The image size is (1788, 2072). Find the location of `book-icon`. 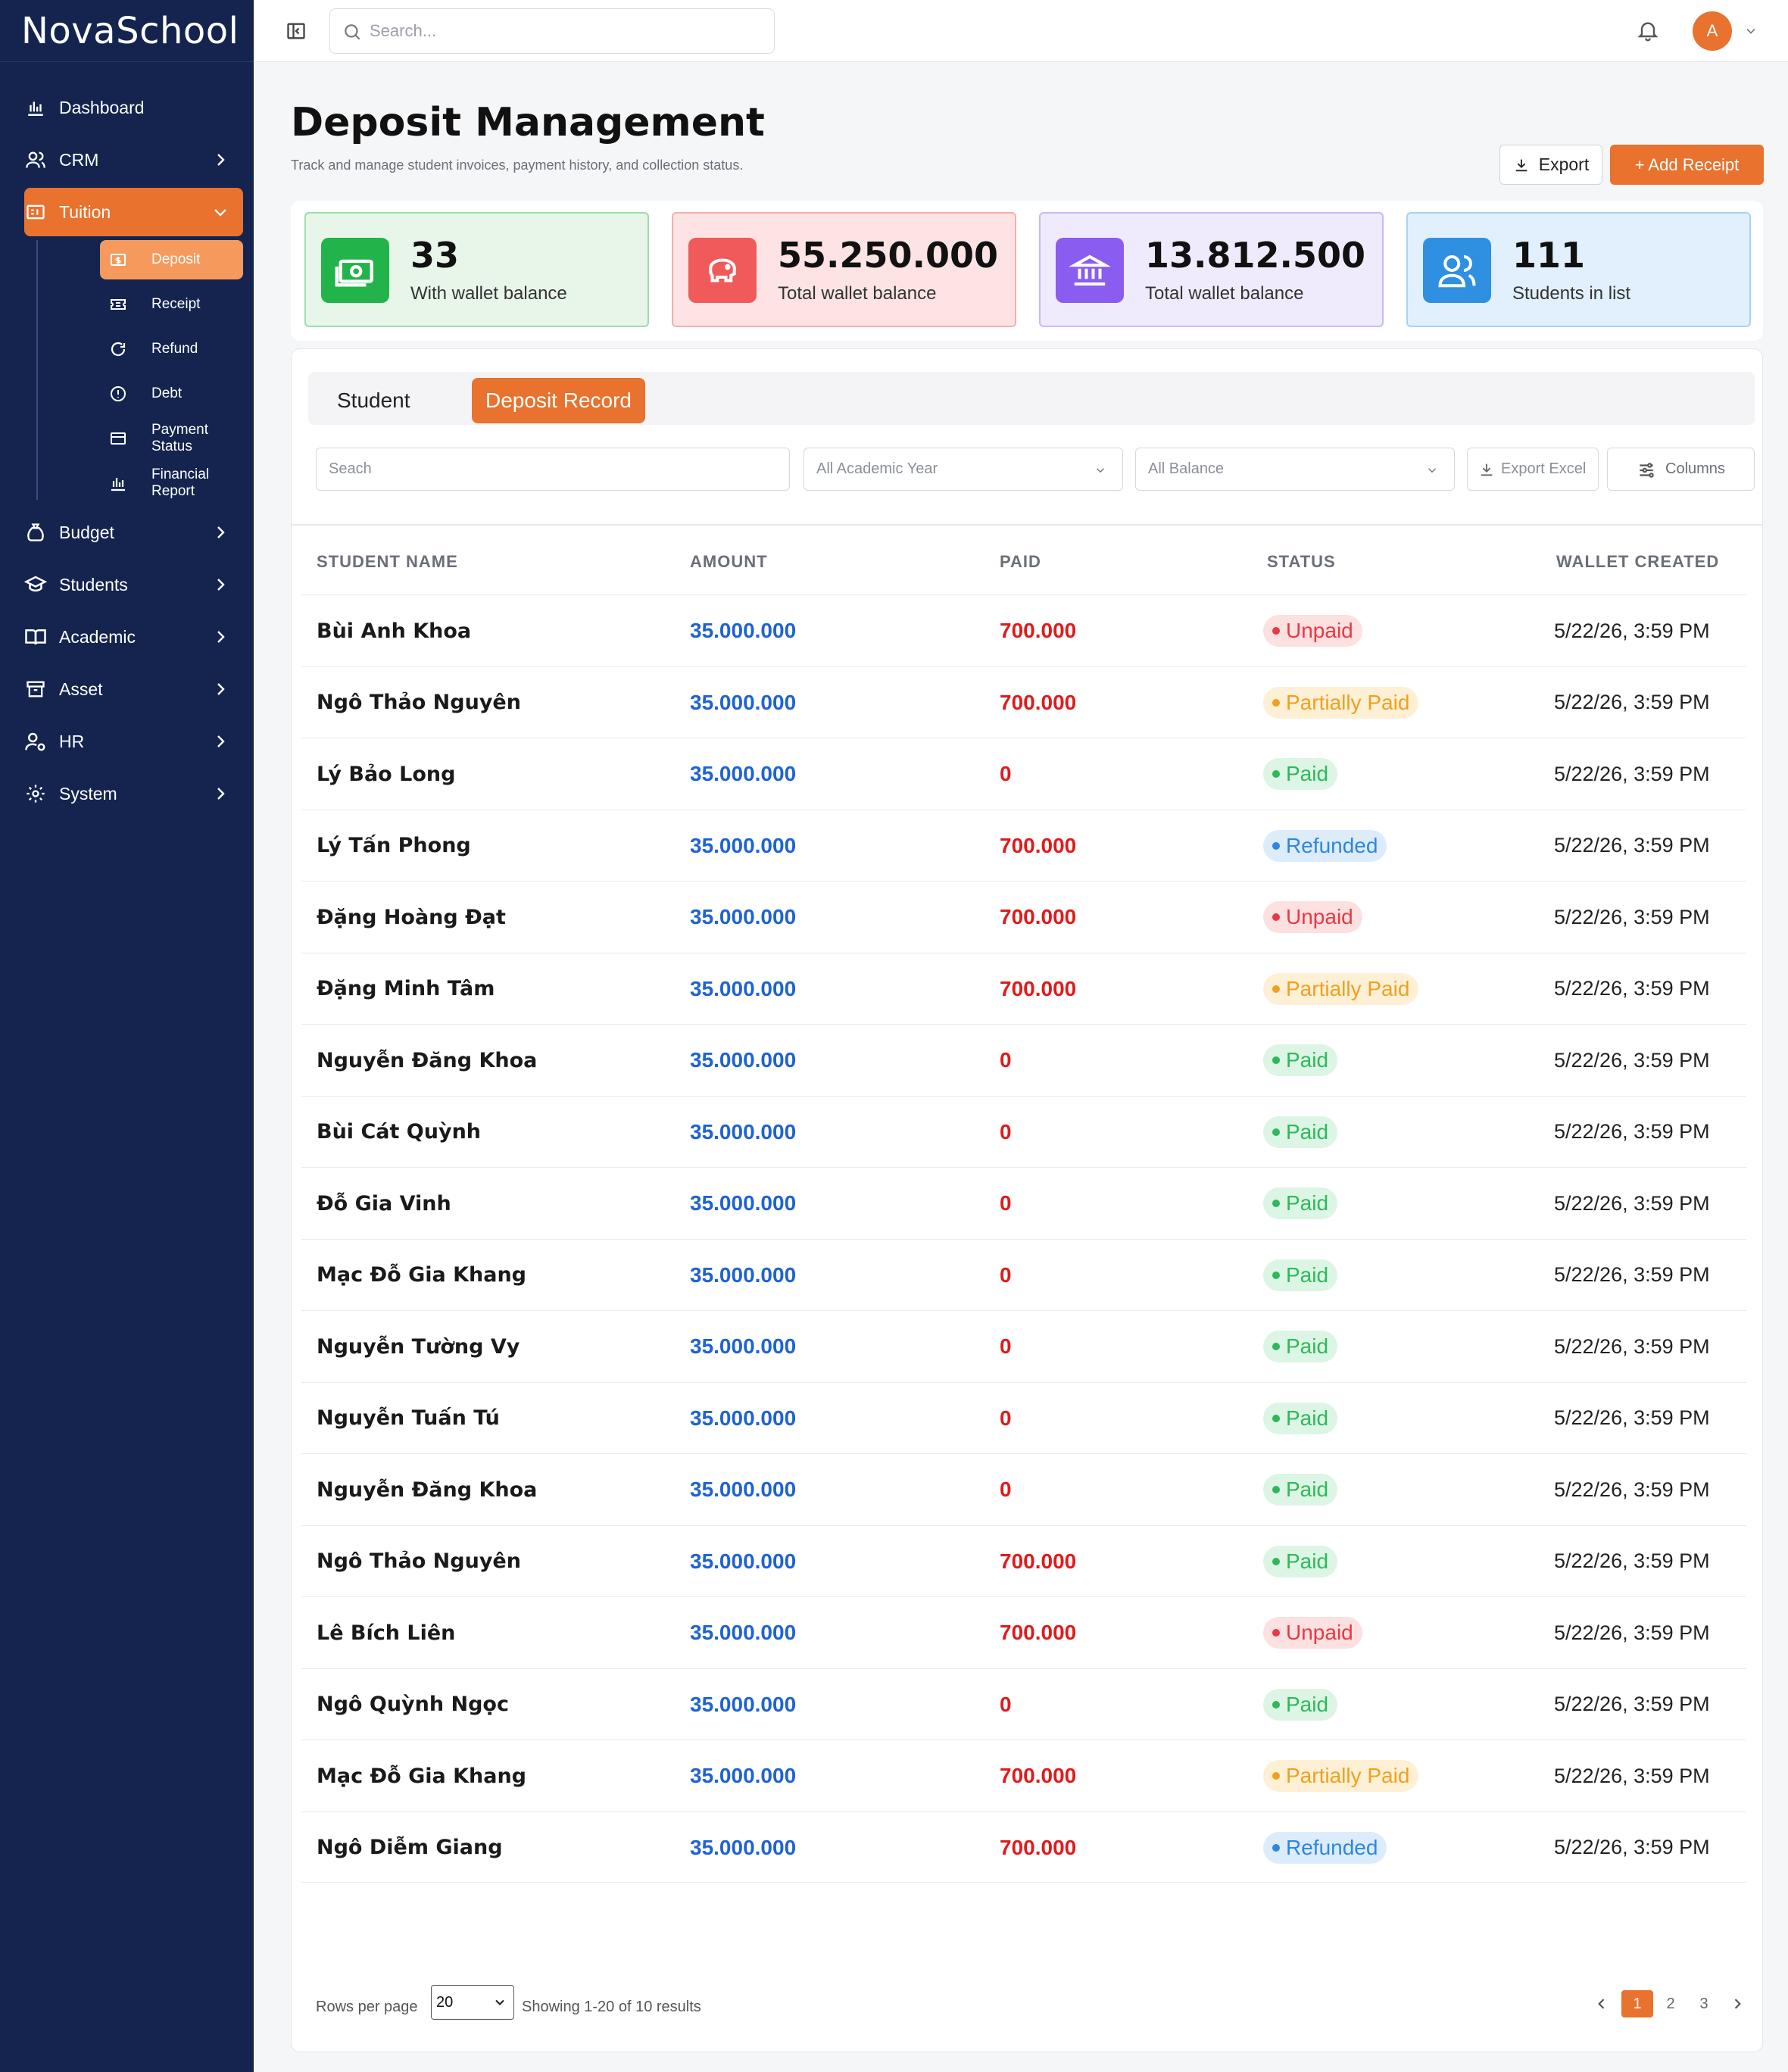

book-icon is located at coordinates (35, 637).